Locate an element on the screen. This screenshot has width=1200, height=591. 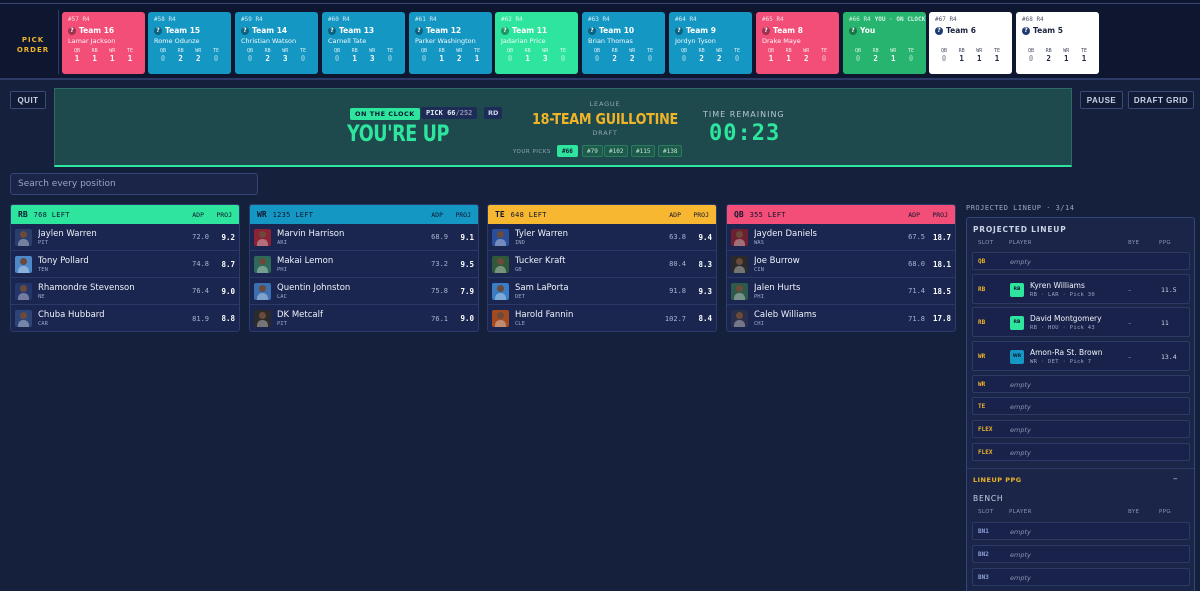
position-counts: QB 0 RB 1 WR 1 TE 1 is located at coordinates (970, 55).